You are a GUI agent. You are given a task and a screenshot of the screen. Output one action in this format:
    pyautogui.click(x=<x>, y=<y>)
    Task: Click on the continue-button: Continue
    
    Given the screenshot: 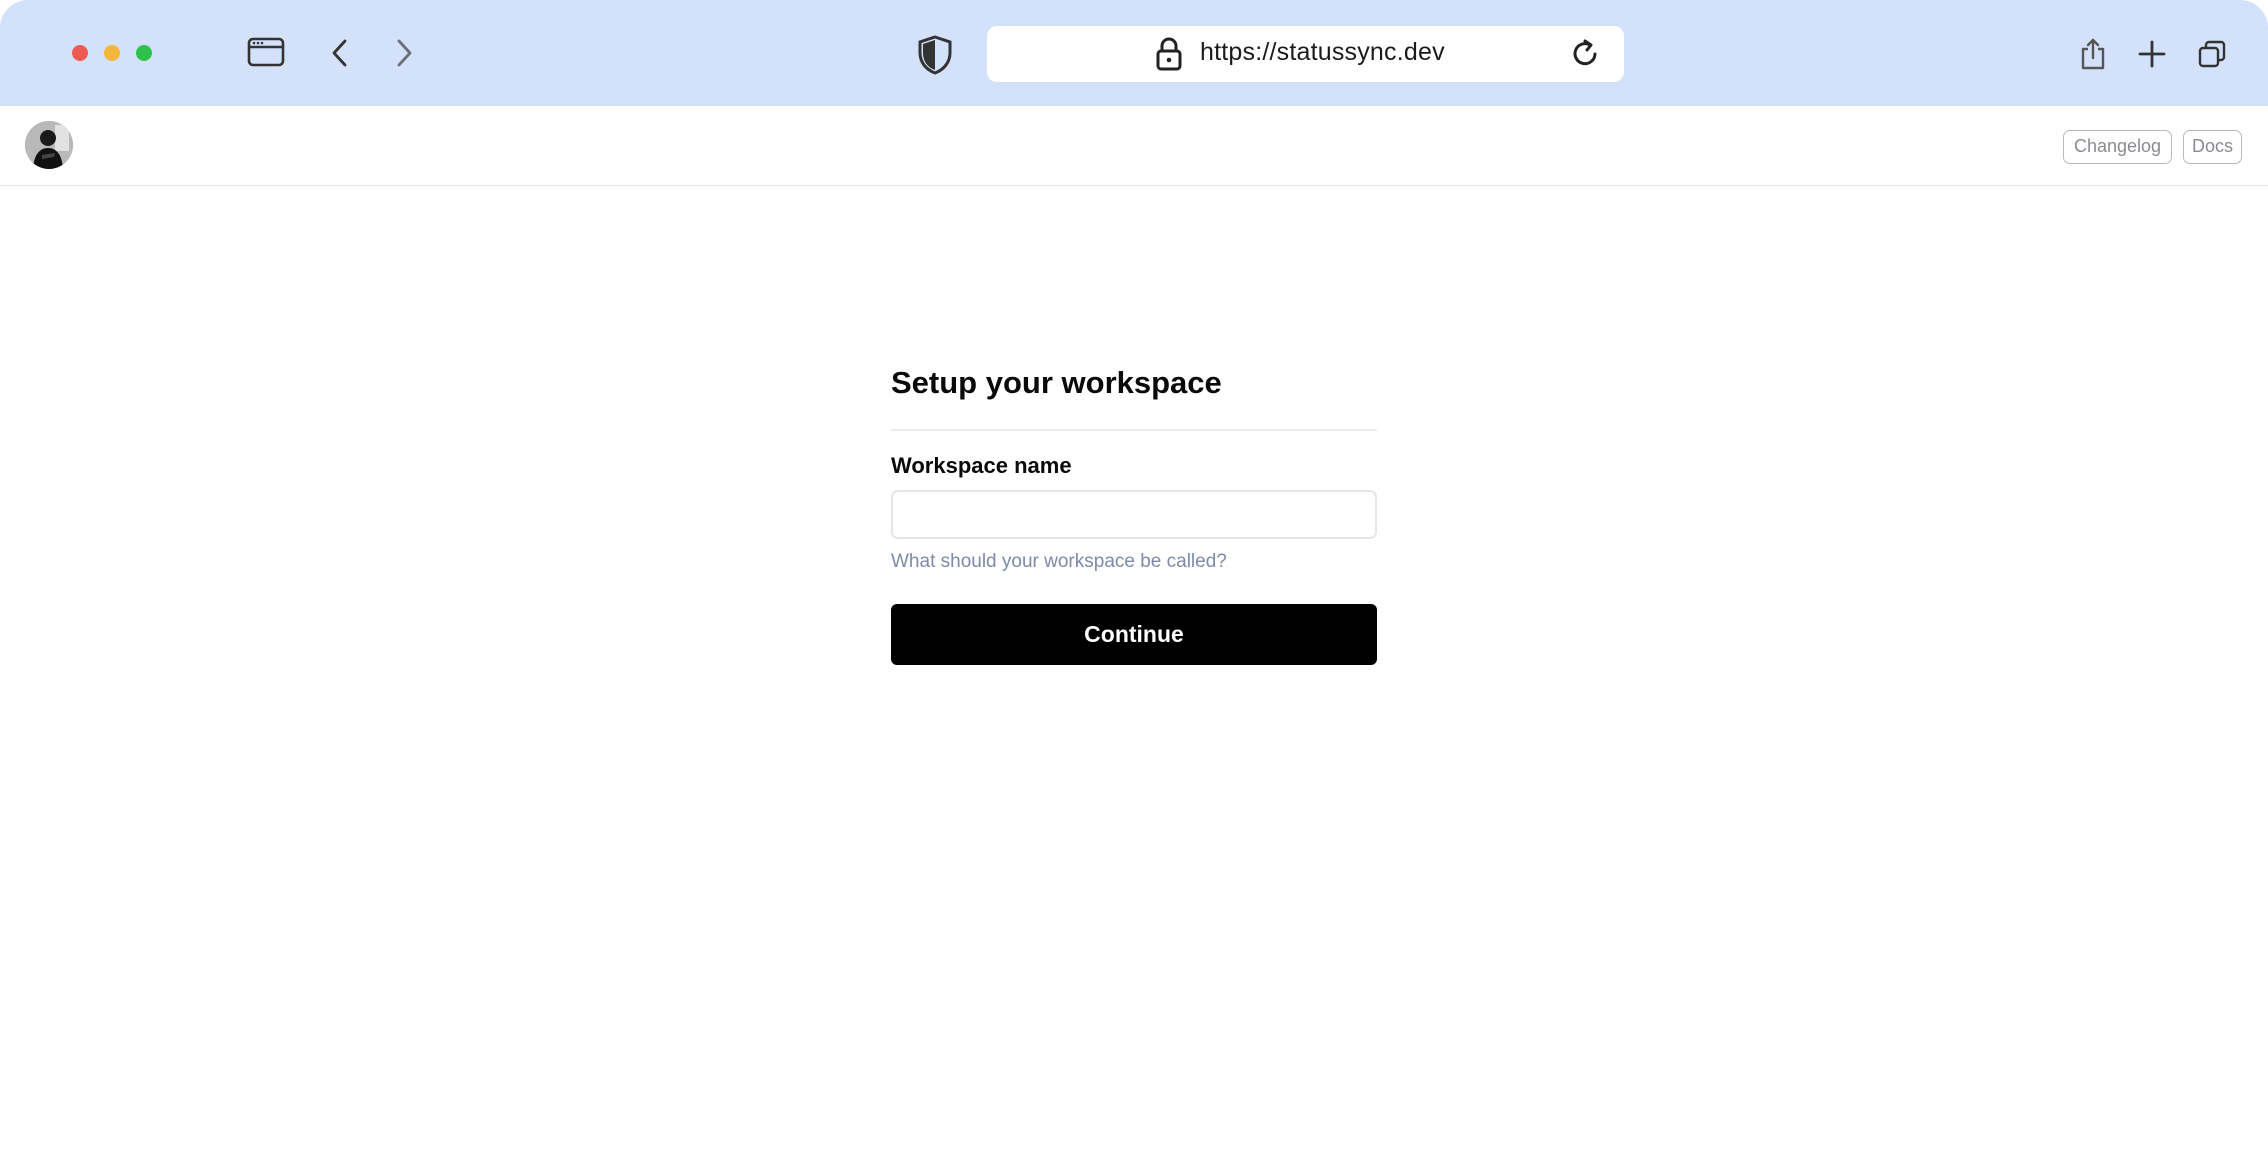 What is the action you would take?
    pyautogui.click(x=1134, y=634)
    